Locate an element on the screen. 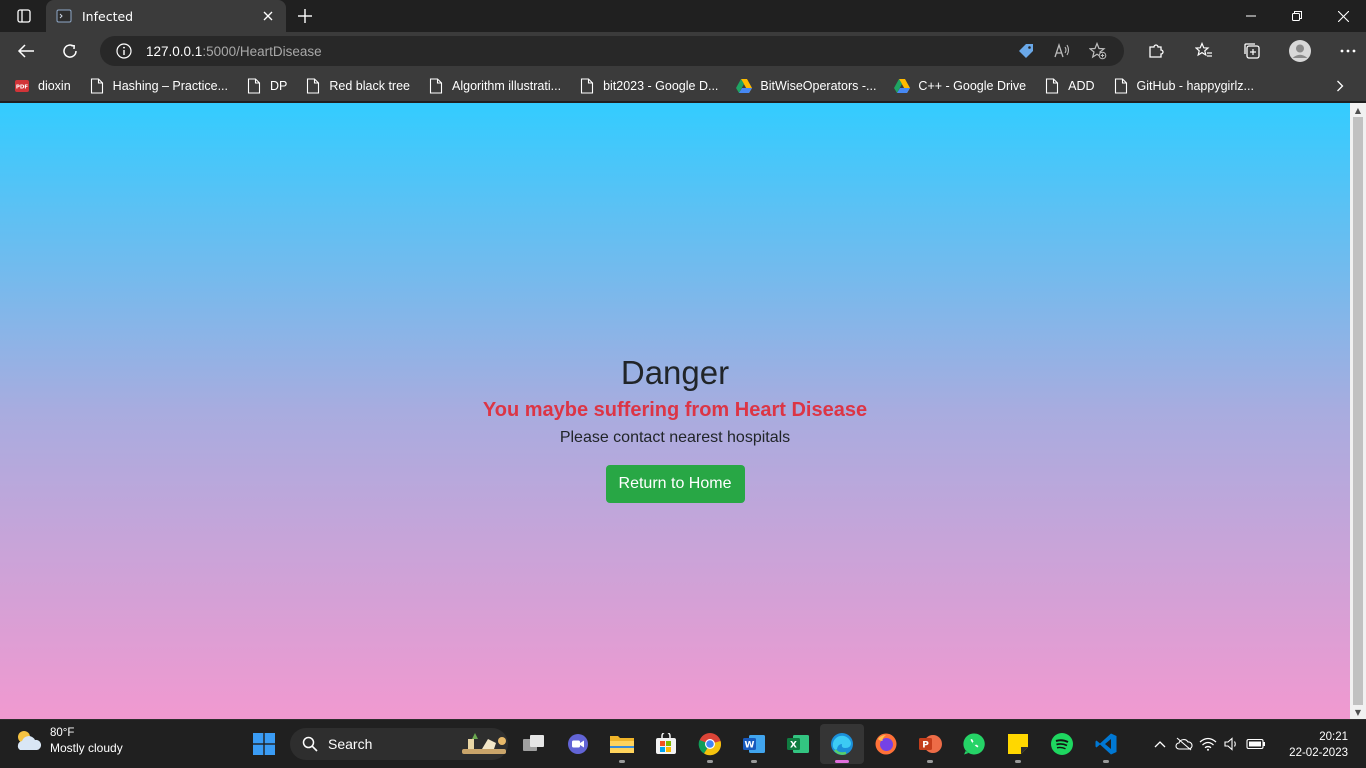  battery-status is located at coordinates (1256, 744).